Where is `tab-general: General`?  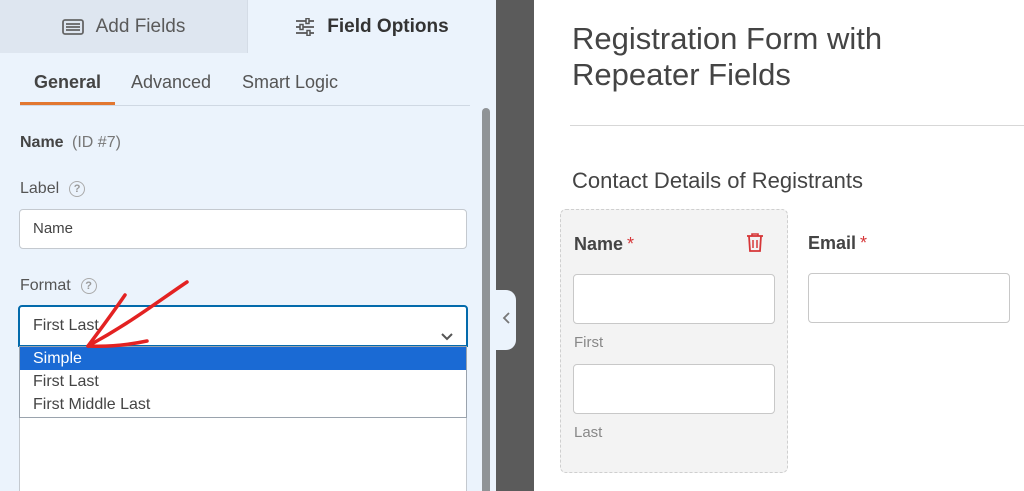
tab-general: General is located at coordinates (67, 82).